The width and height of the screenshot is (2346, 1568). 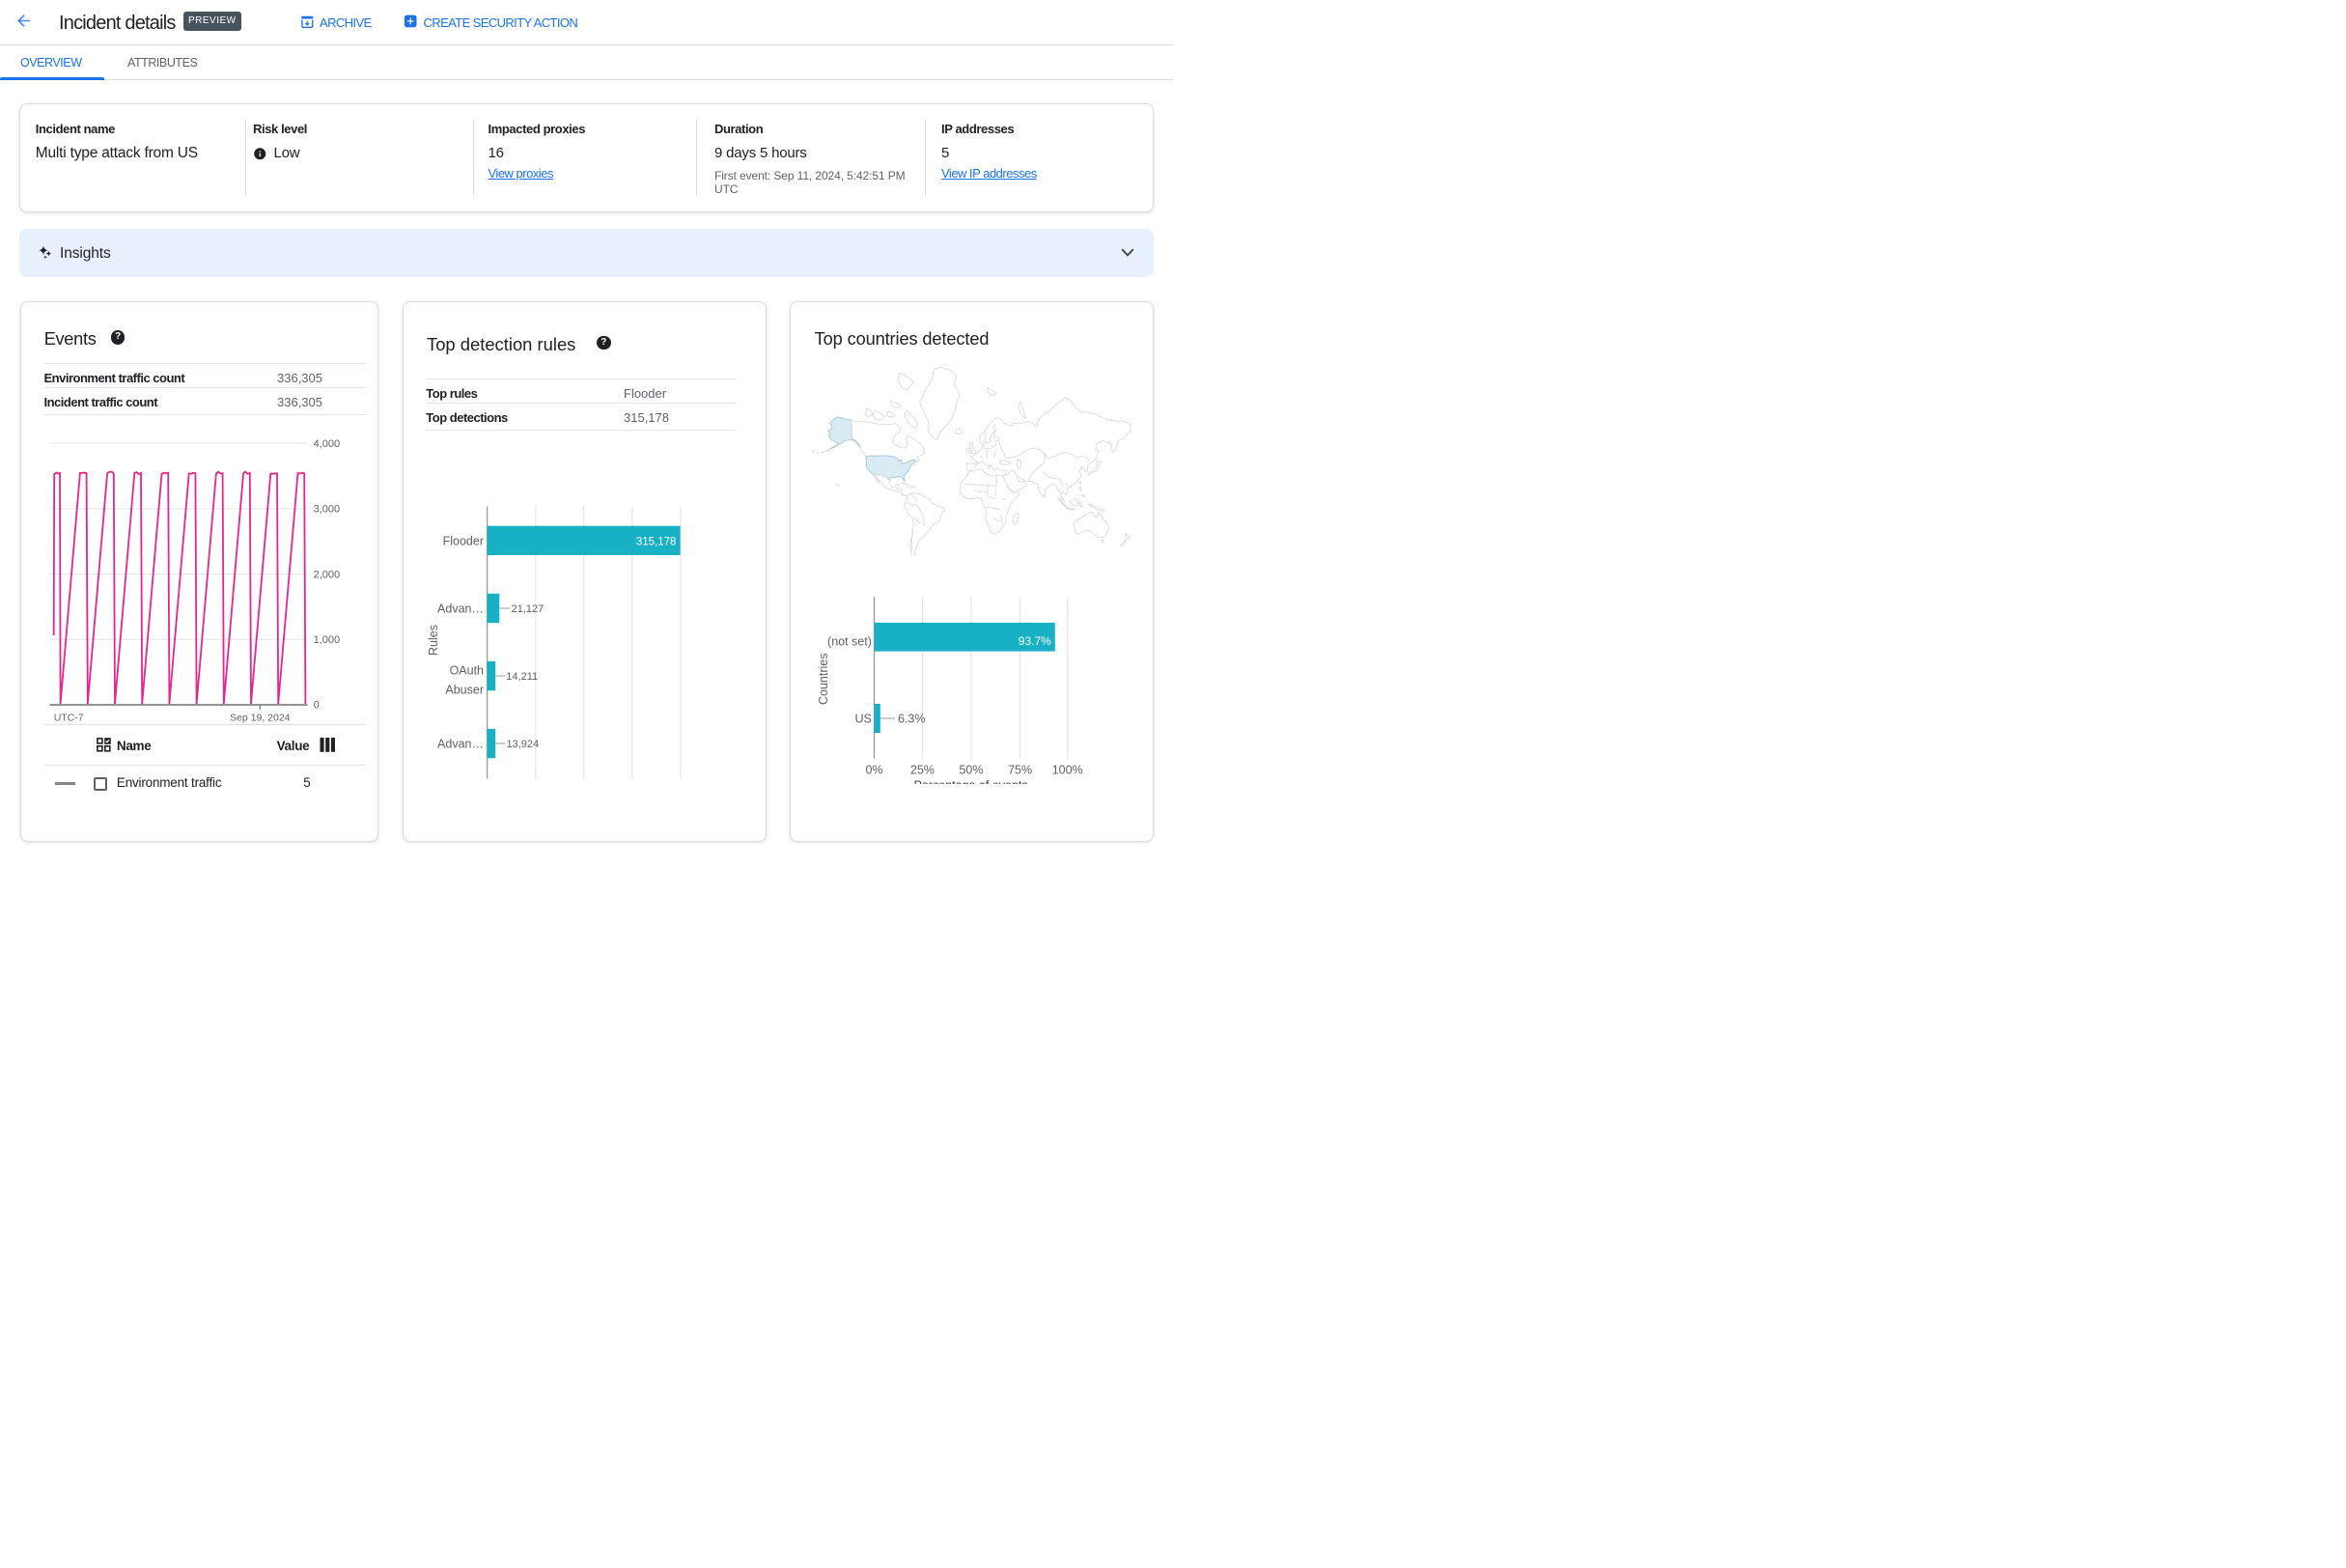 I want to click on svg-text: 13,924, so click(x=523, y=745).